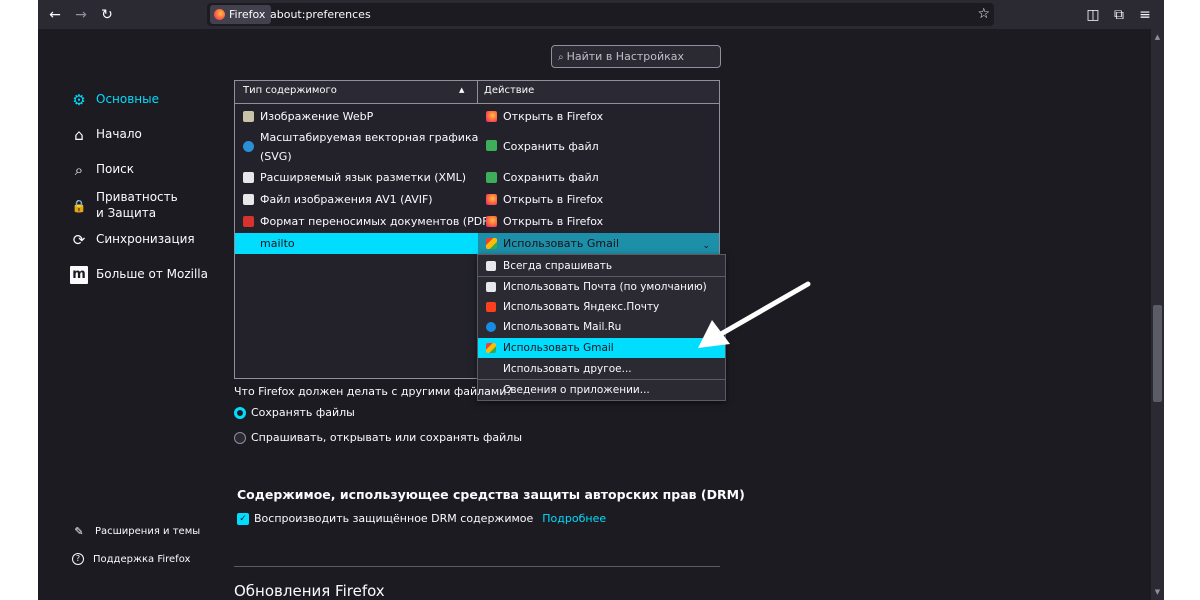  I want to click on identity-label: Firefox, so click(247, 14).